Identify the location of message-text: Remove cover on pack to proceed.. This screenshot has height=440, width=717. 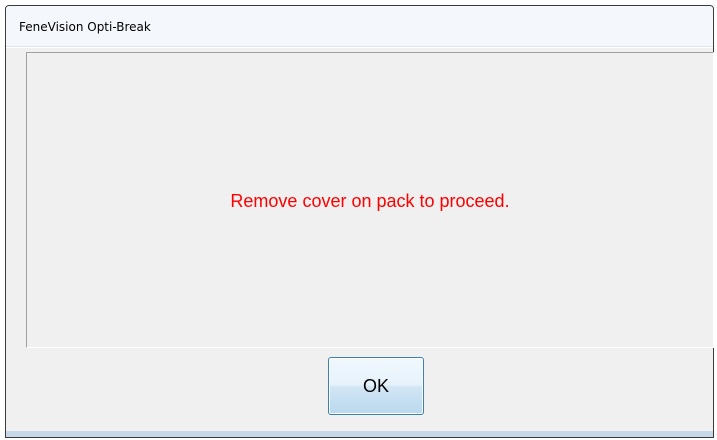
(370, 201).